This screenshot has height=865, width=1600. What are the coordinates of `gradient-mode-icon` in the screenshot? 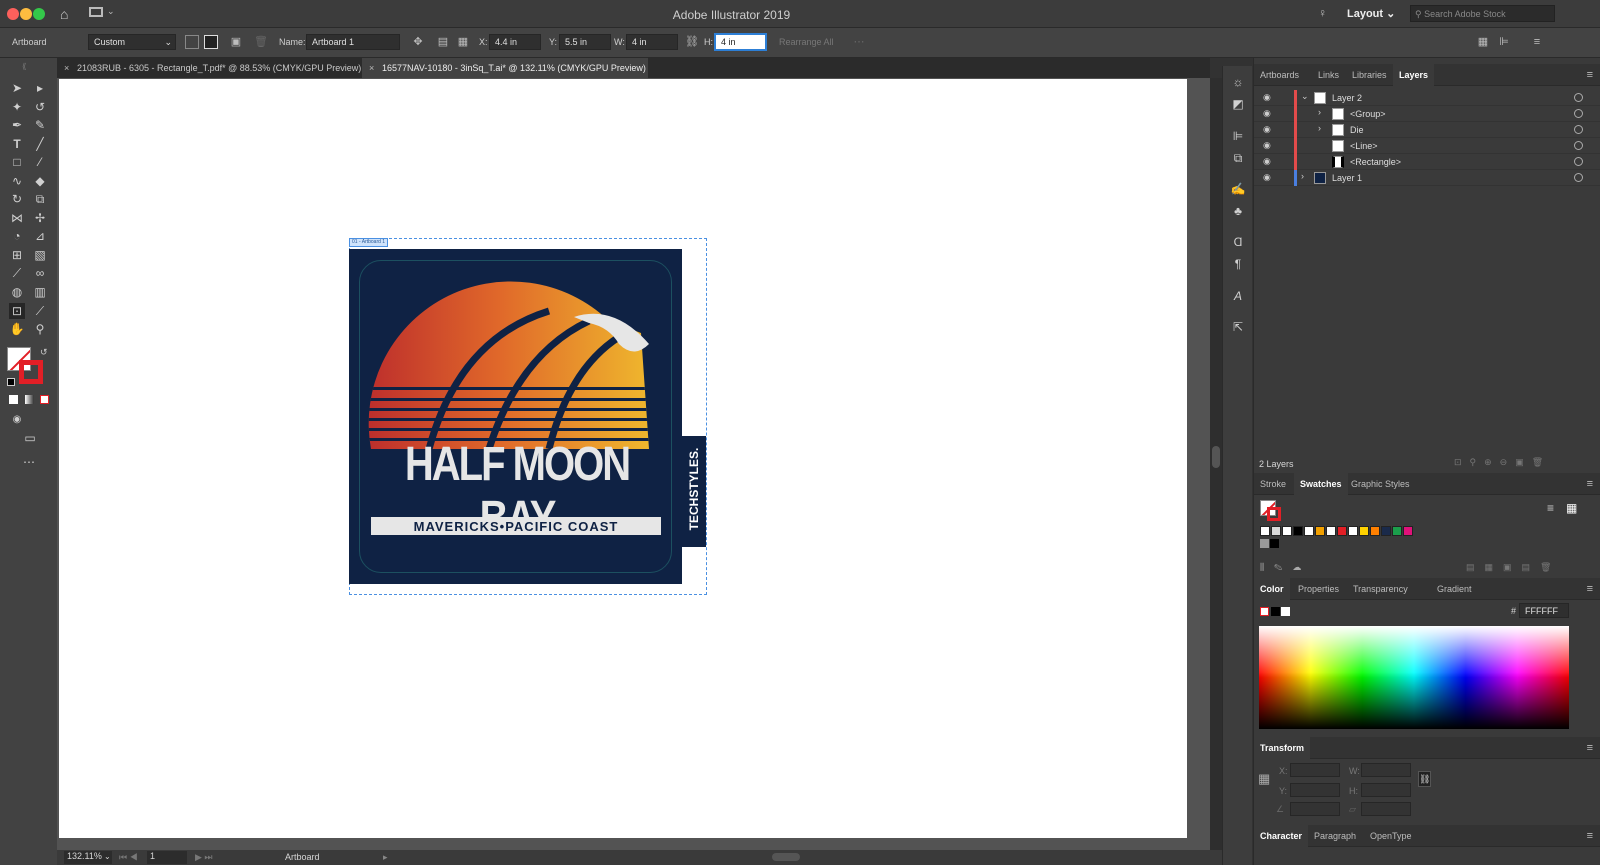 It's located at (29, 399).